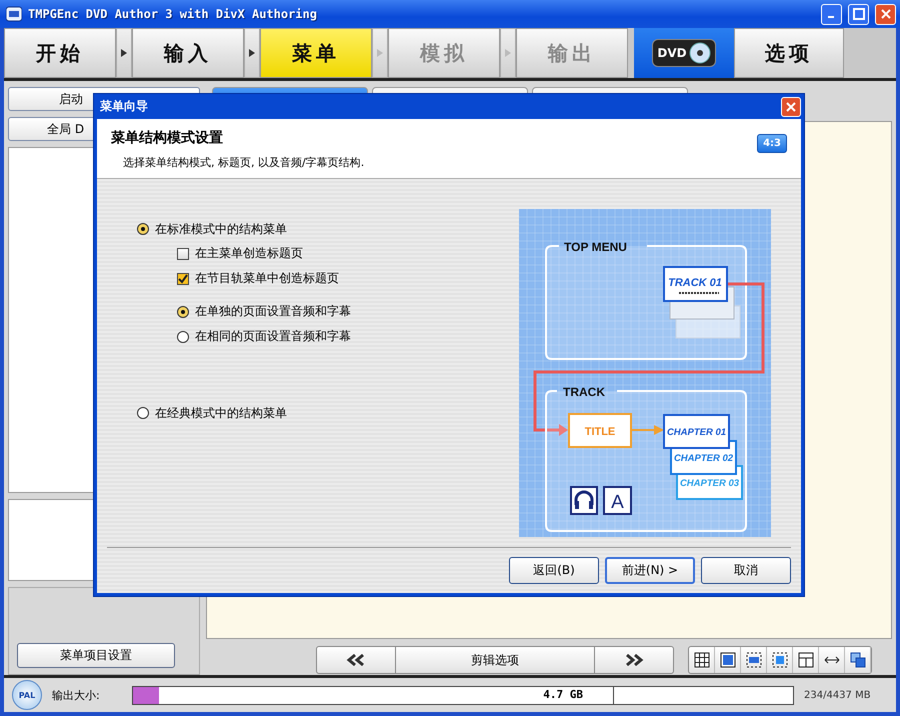 The width and height of the screenshot is (900, 716). What do you see at coordinates (772, 143) in the screenshot?
I see `aspect-badge: 4:3` at bounding box center [772, 143].